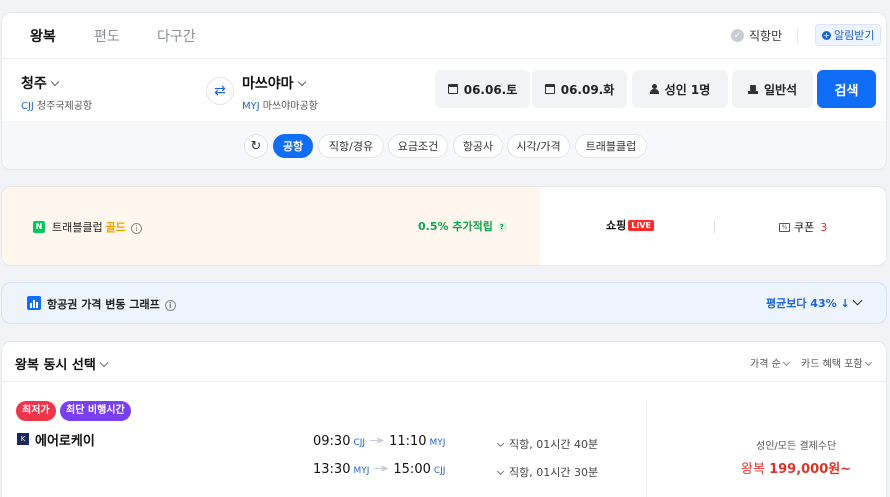  Describe the element at coordinates (444, 362) in the screenshot. I see `results-header: 왕복 동시 선택 가격 순 카드 혜택 포함` at that location.